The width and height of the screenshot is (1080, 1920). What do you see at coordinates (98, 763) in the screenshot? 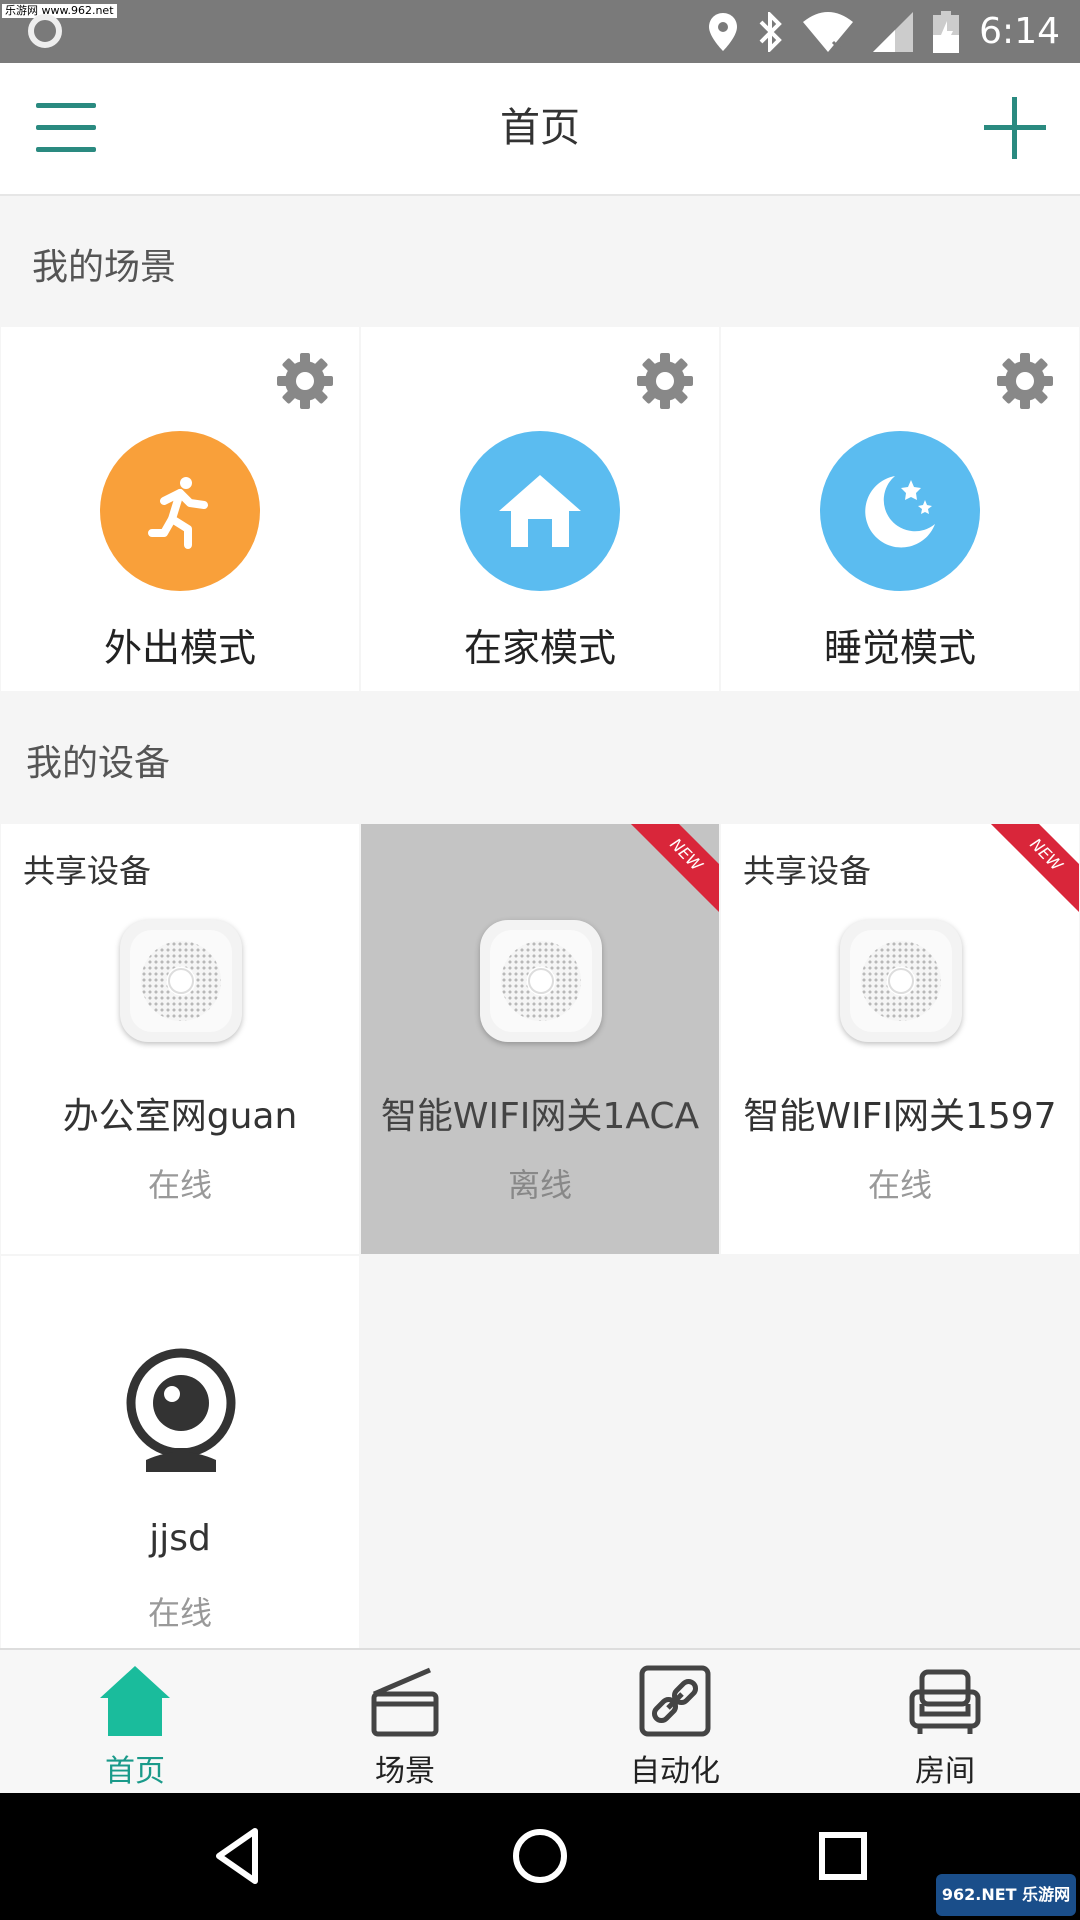
I see `devices-section-title: 我的设备` at bounding box center [98, 763].